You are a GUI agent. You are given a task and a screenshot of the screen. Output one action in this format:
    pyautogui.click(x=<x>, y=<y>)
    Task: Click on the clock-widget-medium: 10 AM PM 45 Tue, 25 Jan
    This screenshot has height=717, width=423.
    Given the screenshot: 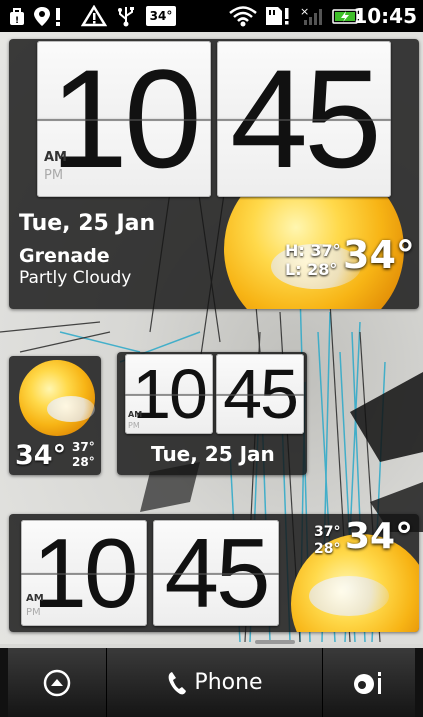 What is the action you would take?
    pyautogui.click(x=212, y=413)
    